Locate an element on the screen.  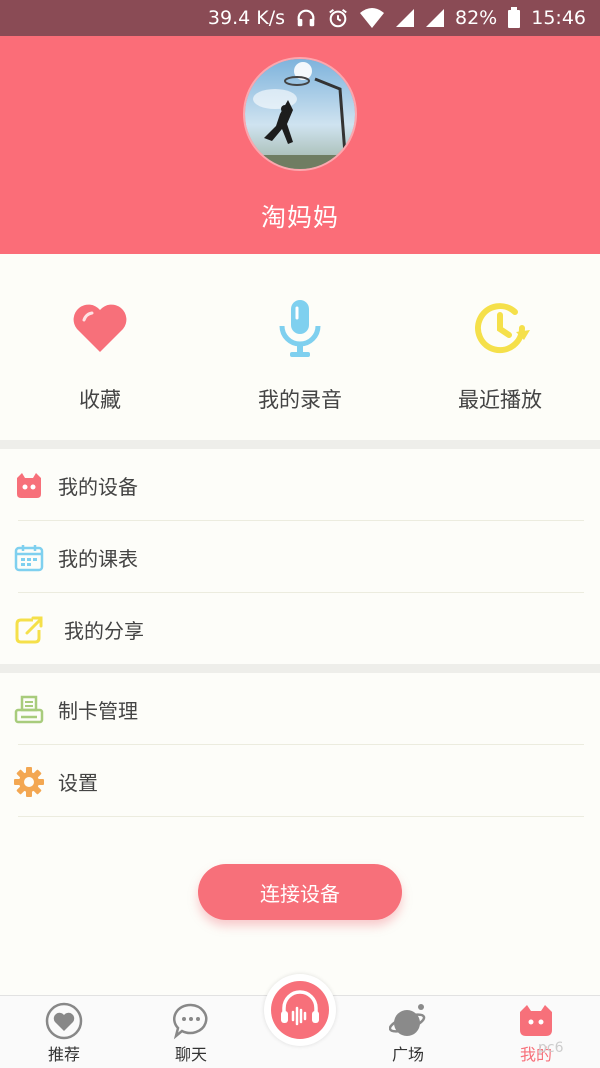
connect-device-button: 连接设备 is located at coordinates (300, 892).